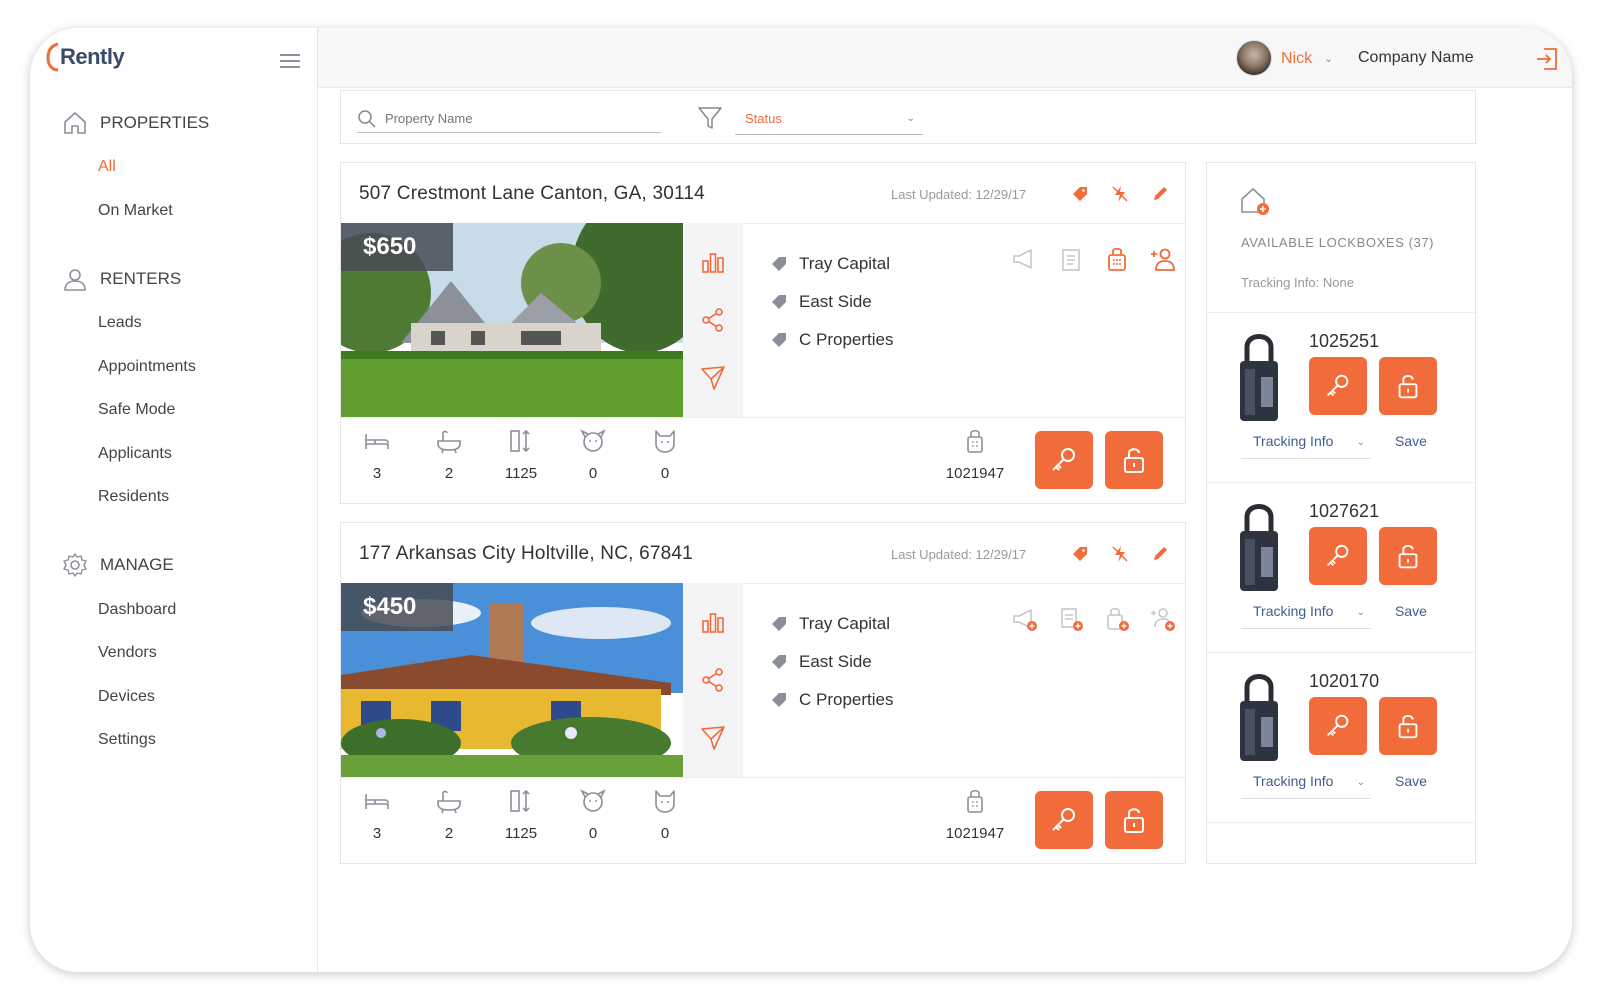  I want to click on filter-bar: Status ⌄, so click(908, 117).